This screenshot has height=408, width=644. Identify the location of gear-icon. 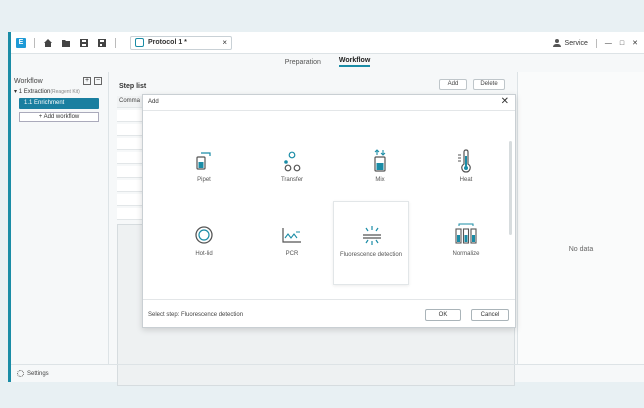
(20, 373).